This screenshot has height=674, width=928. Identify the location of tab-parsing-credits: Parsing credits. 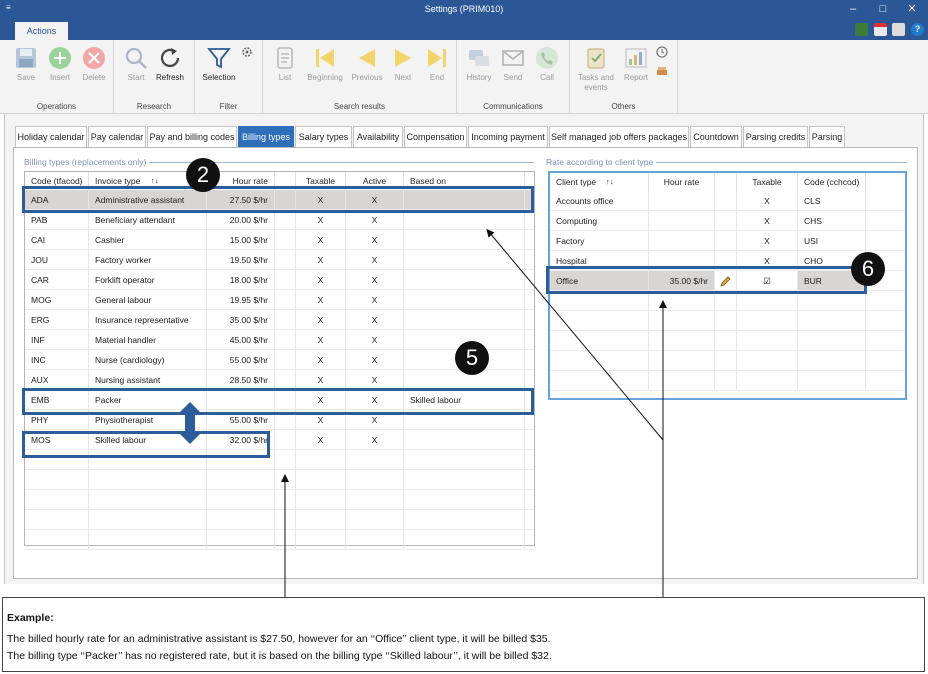
(775, 136).